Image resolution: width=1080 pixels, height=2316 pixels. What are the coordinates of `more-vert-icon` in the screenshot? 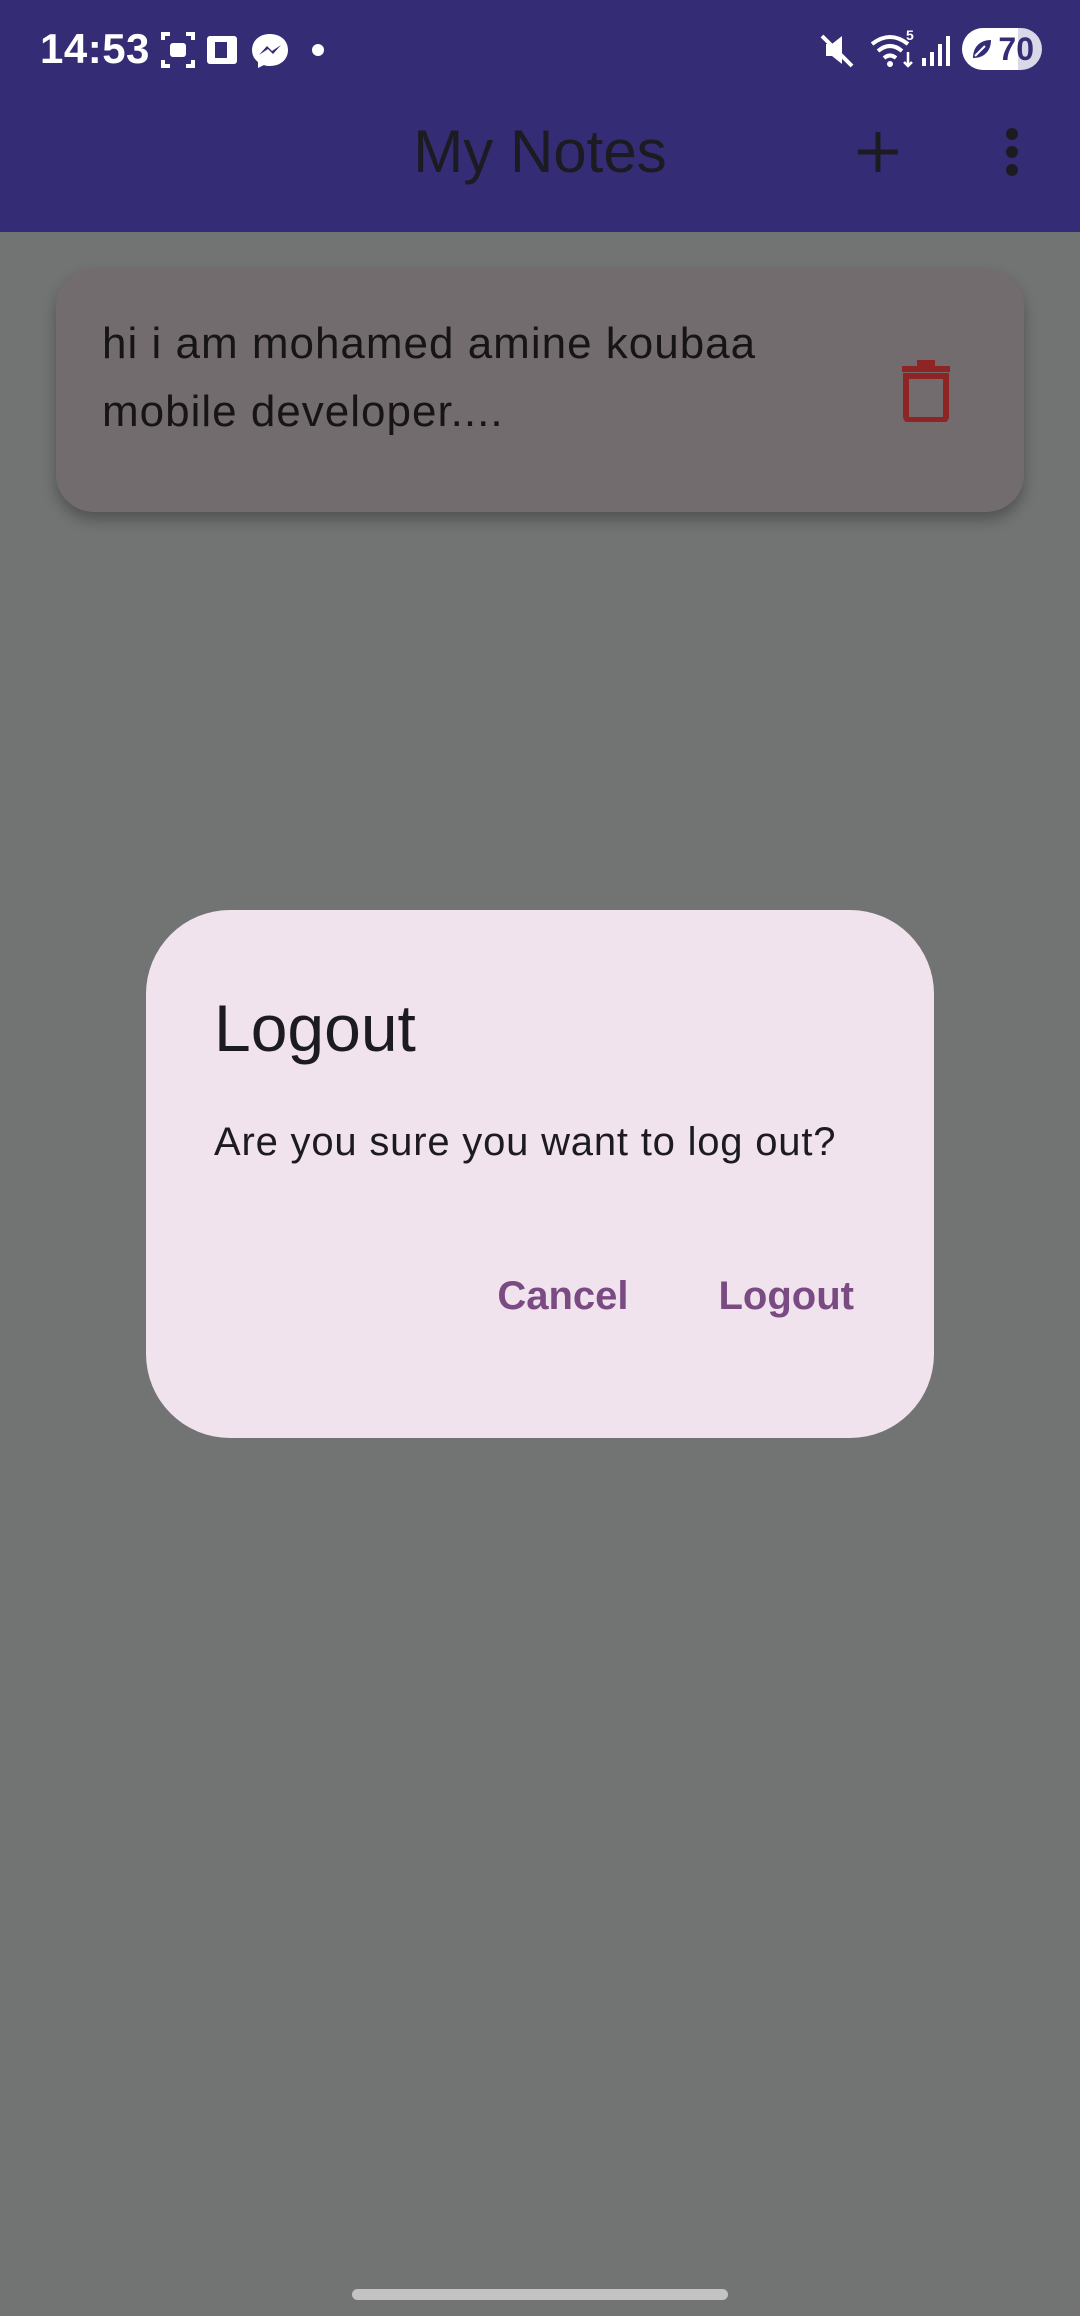 It's located at (1012, 152).